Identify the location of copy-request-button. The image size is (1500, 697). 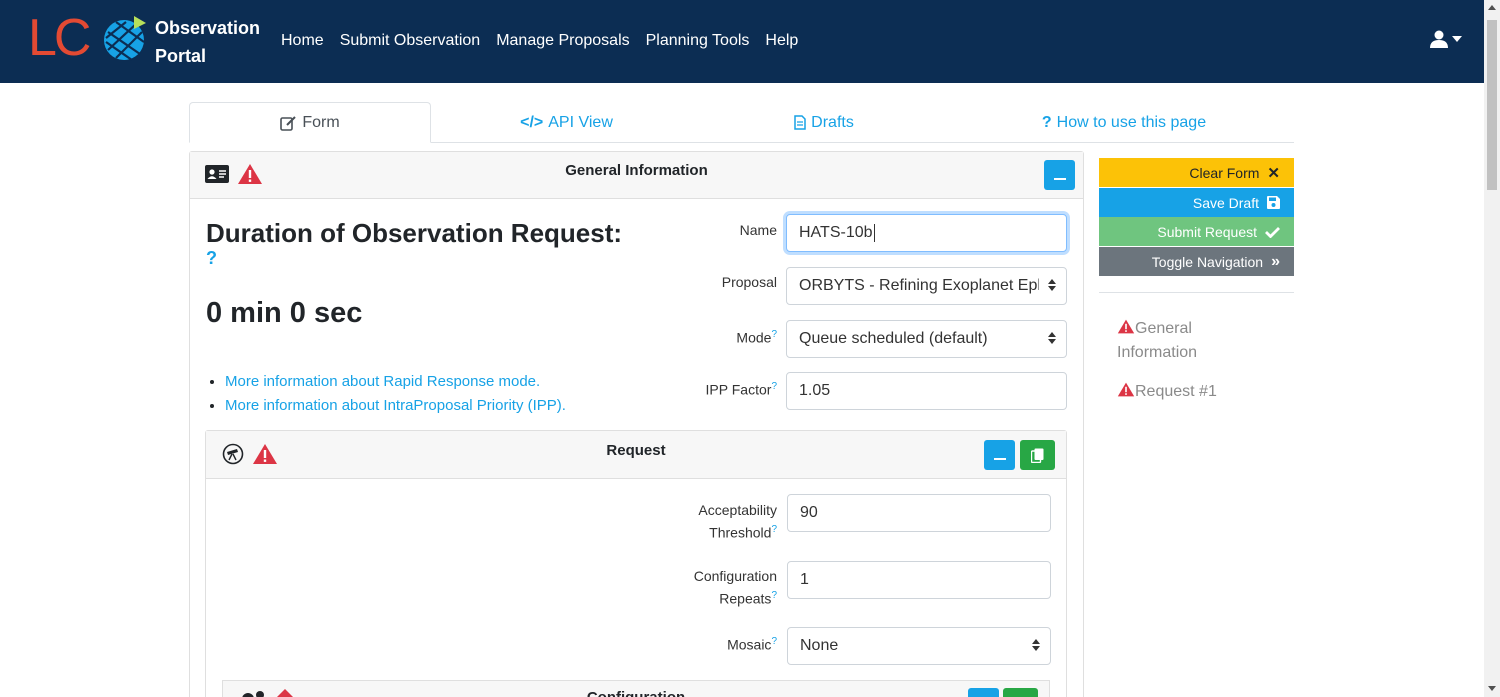
(1037, 455).